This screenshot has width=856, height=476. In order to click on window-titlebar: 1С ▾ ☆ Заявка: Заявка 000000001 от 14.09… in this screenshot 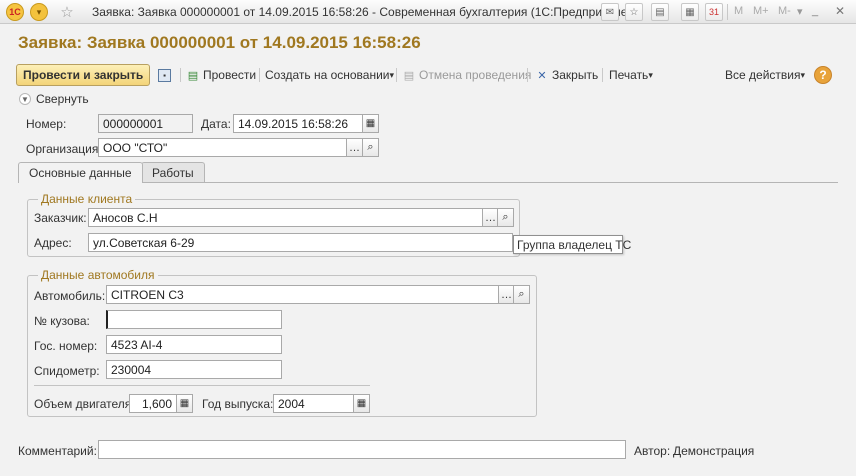, I will do `click(428, 12)`.